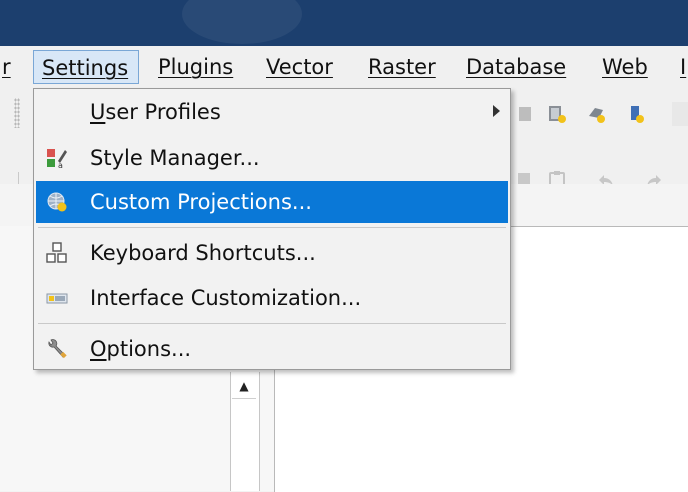  I want to click on toolbar-layer-icon, so click(525, 114).